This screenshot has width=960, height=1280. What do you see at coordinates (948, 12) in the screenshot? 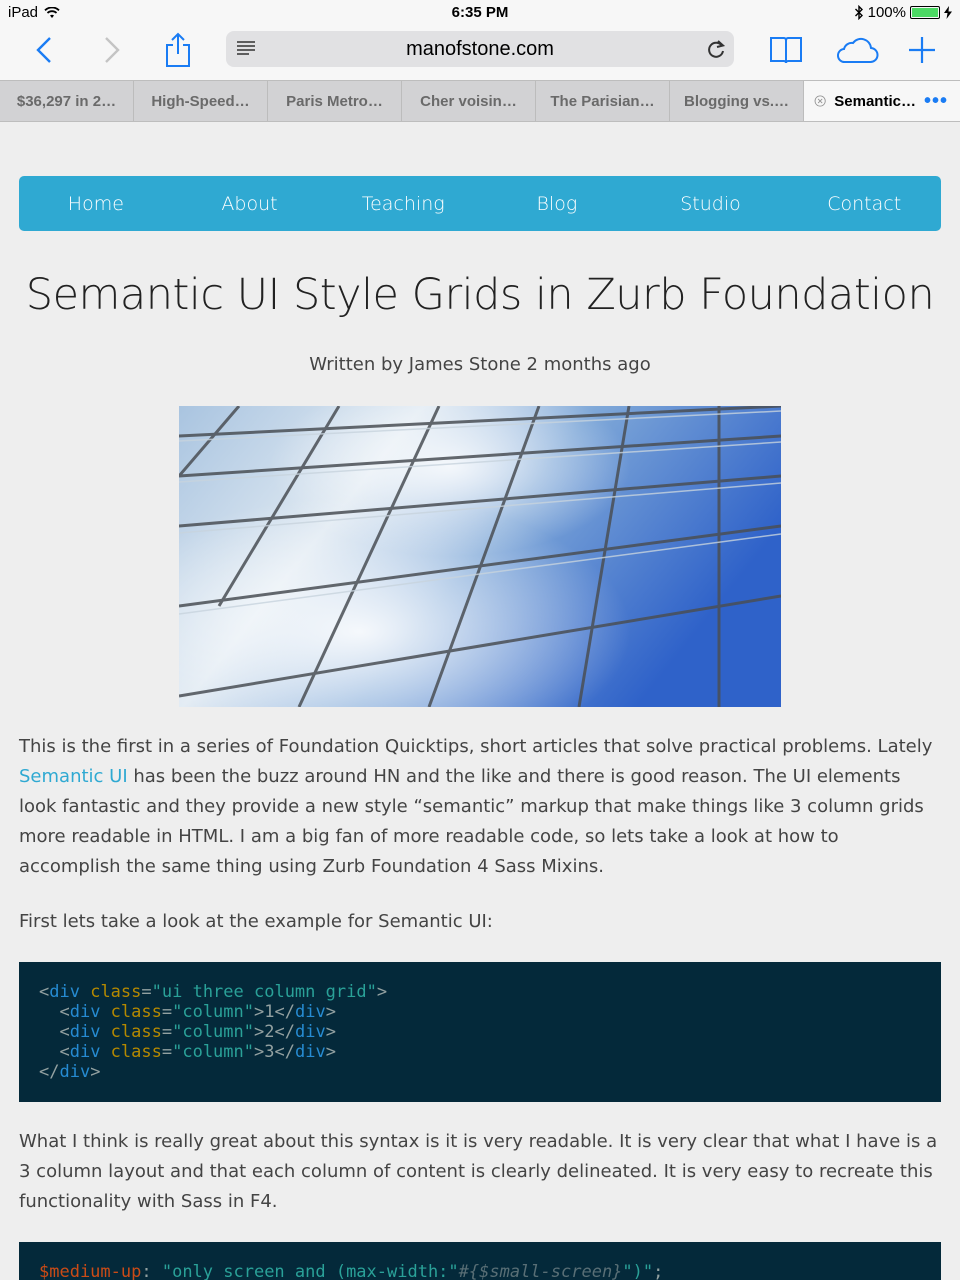
I see `charging-icon` at bounding box center [948, 12].